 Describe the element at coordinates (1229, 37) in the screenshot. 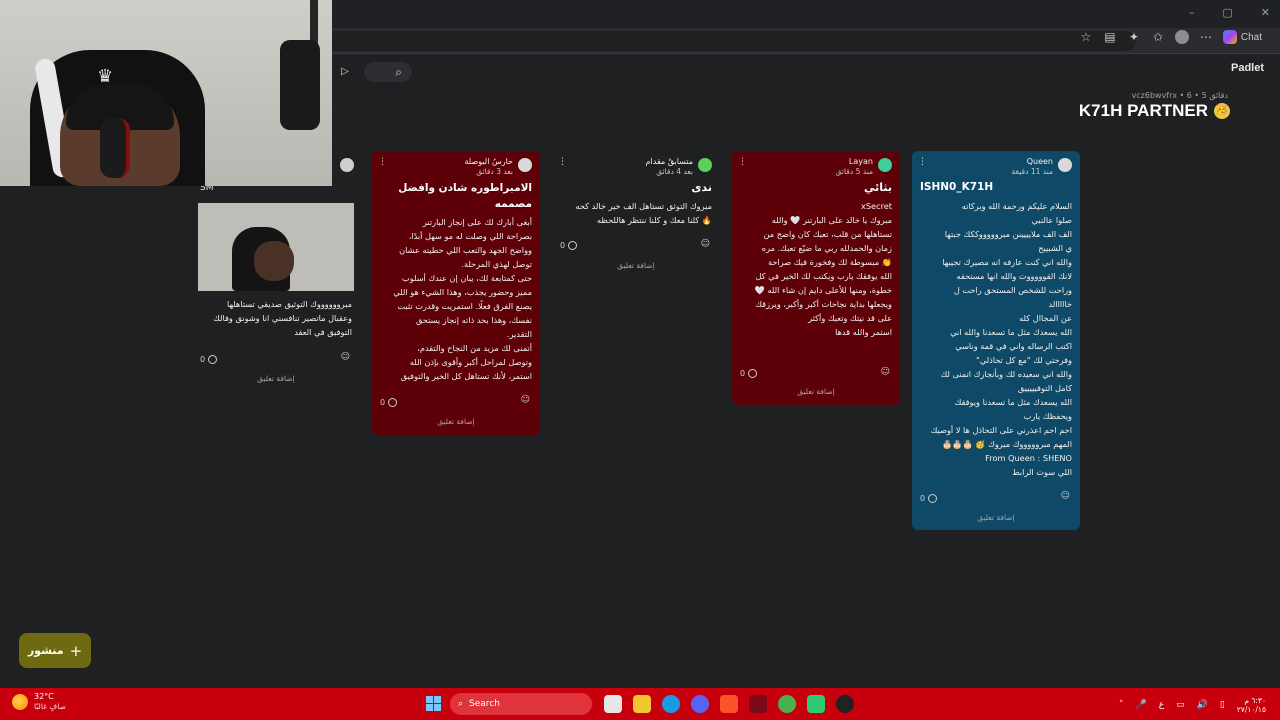

I see `copilot-icon` at that location.